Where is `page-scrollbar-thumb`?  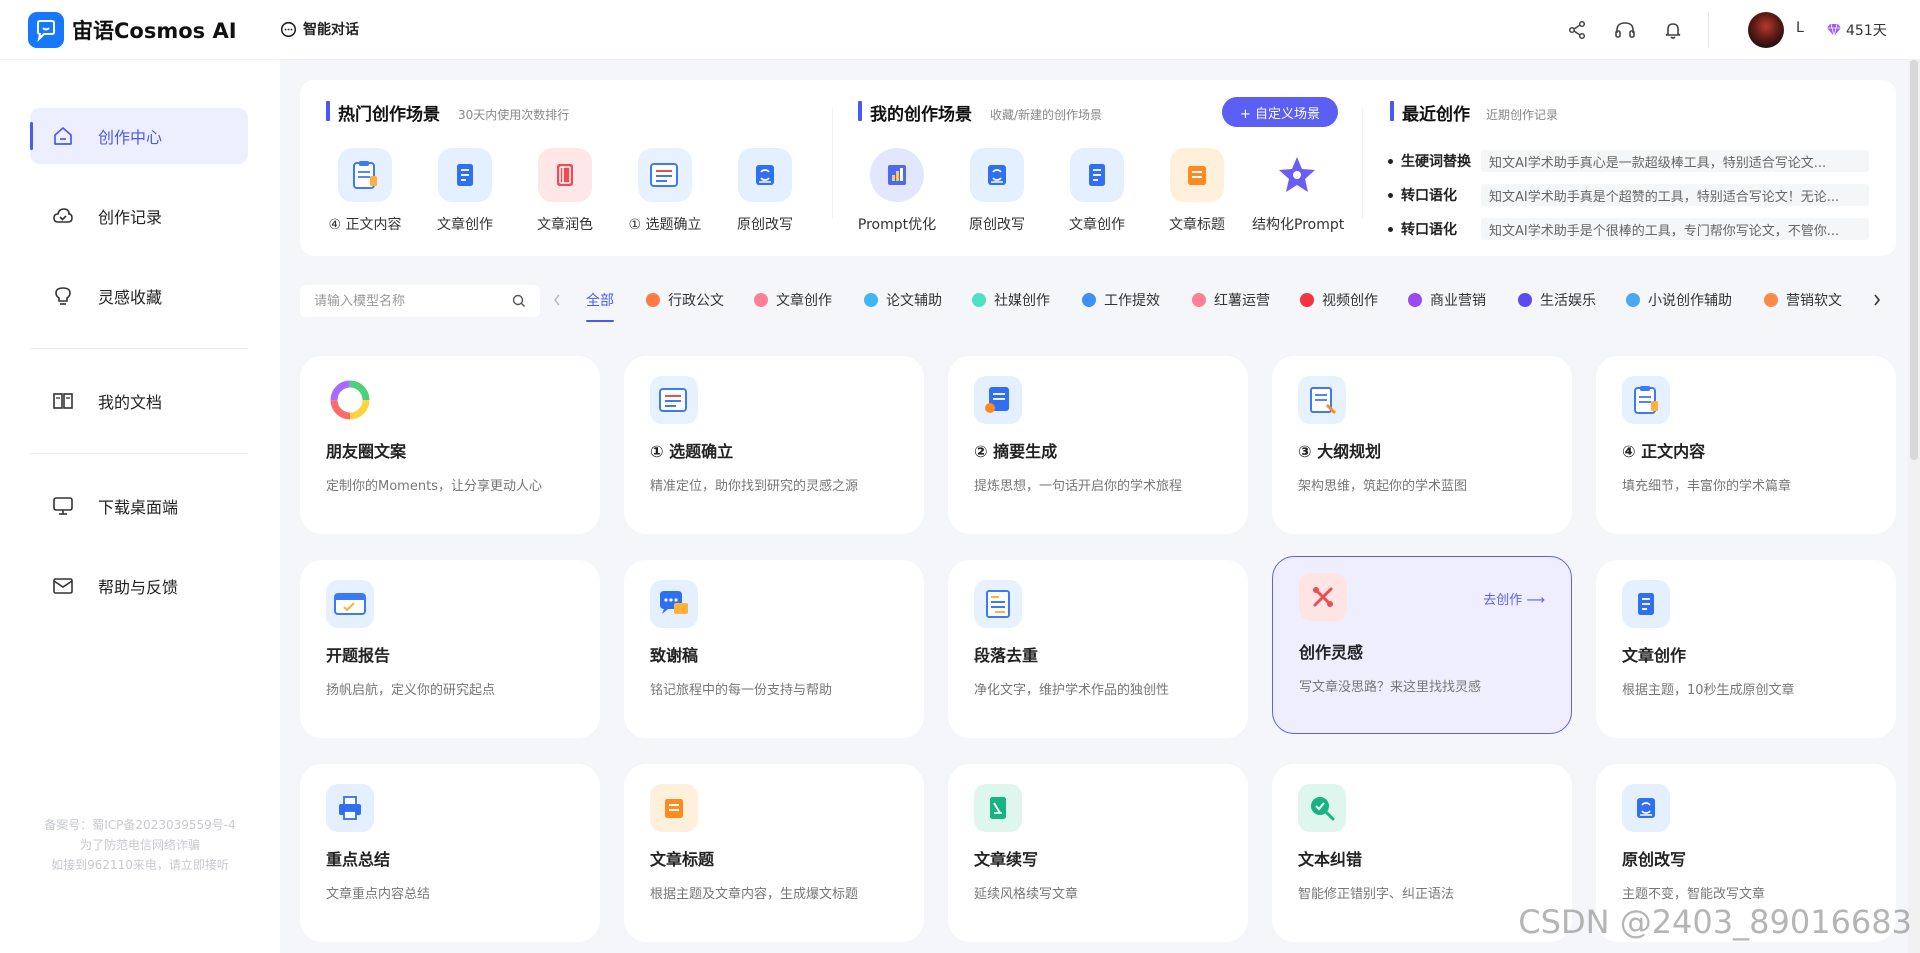
page-scrollbar-thumb is located at coordinates (1914, 260).